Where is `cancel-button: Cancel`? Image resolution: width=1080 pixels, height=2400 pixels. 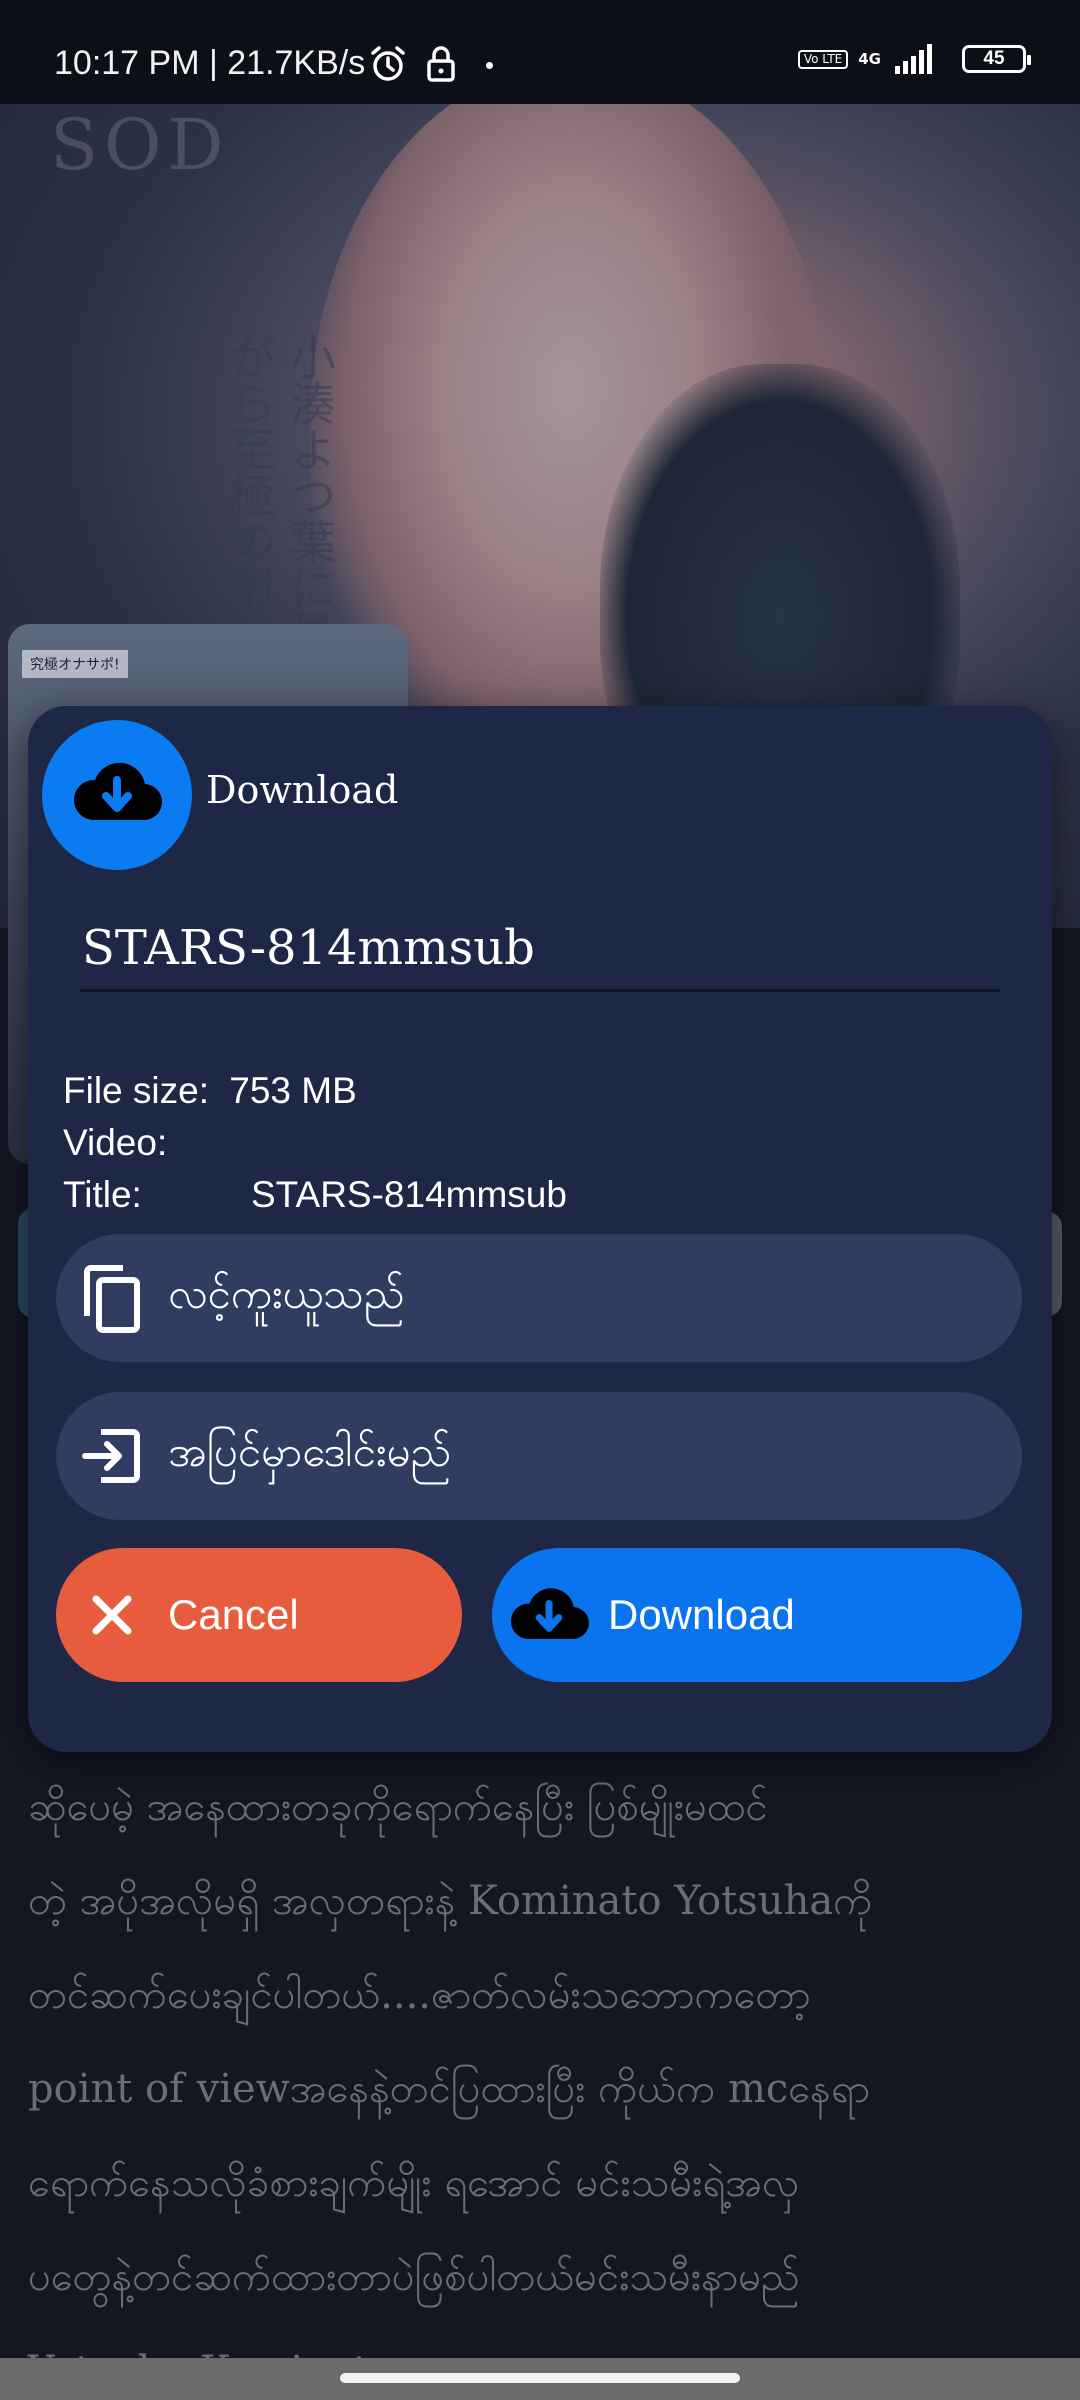
cancel-button: Cancel is located at coordinates (259, 1615).